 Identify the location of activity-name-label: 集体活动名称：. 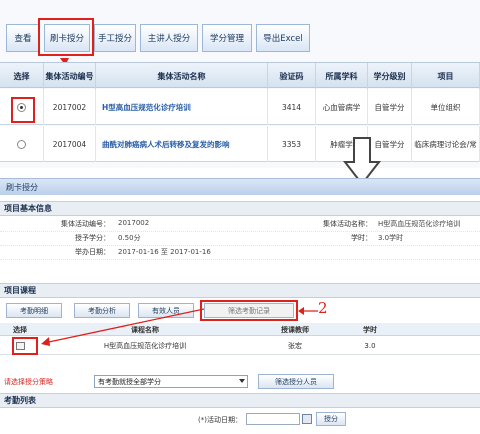
(347, 224).